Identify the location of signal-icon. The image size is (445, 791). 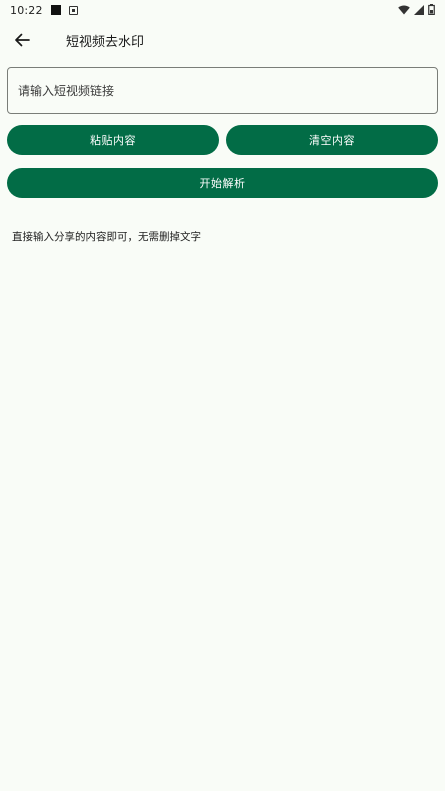
(419, 9).